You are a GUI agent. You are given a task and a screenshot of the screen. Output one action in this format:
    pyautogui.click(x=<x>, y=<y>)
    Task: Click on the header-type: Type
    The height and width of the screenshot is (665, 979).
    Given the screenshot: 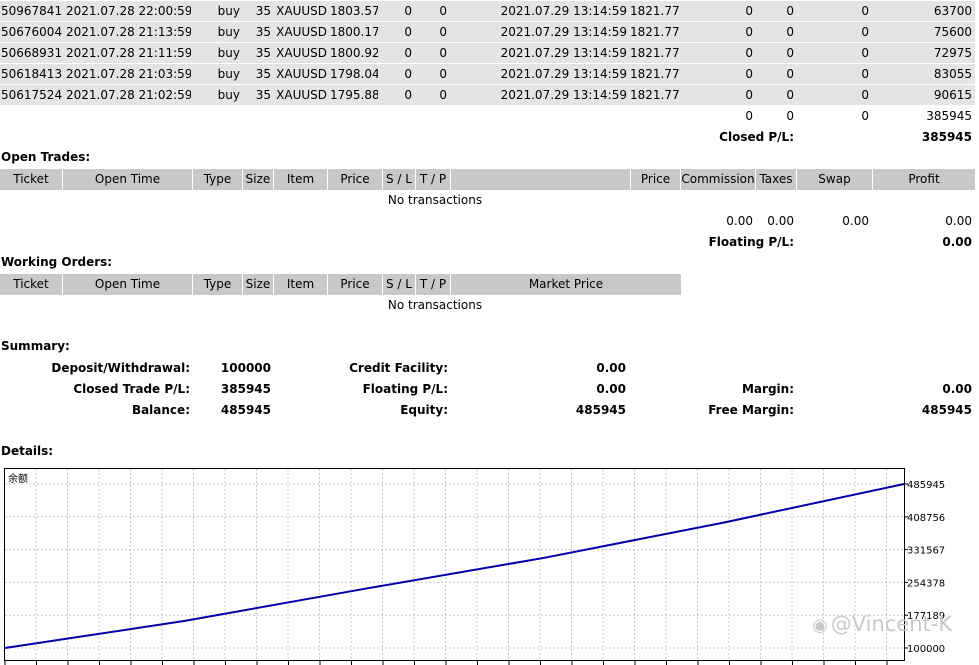 What is the action you would take?
    pyautogui.click(x=218, y=179)
    